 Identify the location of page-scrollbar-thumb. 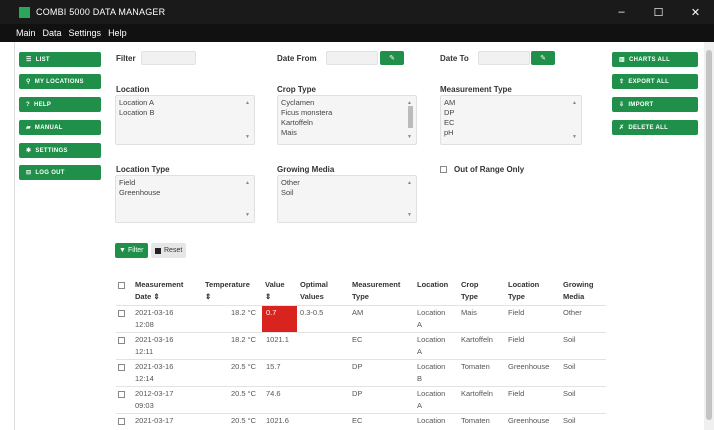
(709, 235).